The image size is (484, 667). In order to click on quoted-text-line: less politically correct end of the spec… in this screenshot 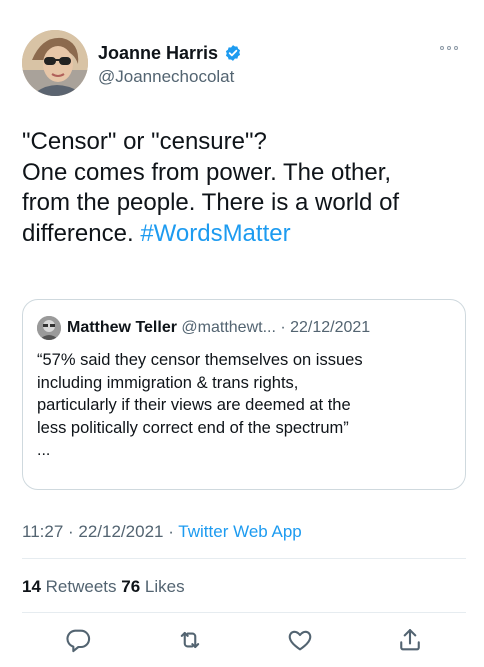, I will do `click(193, 427)`.